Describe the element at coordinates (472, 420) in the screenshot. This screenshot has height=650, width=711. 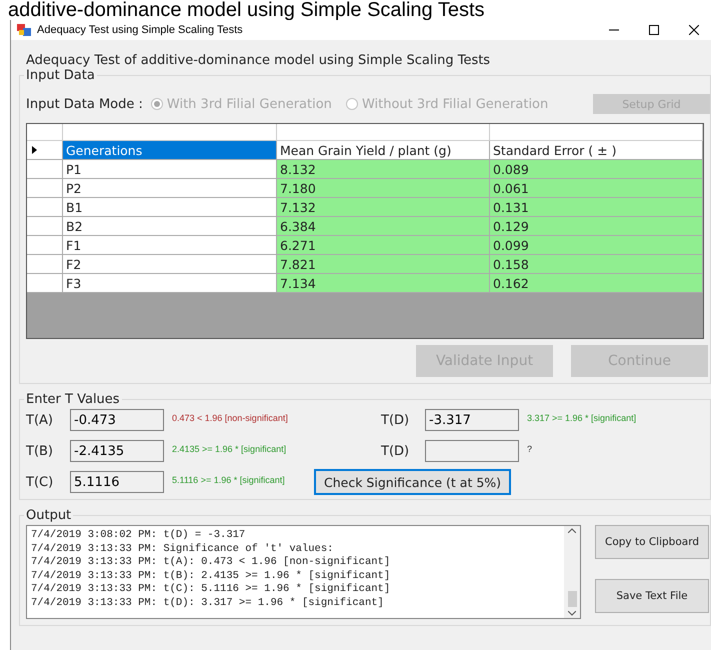
I see `t-value-field: -3.317` at that location.